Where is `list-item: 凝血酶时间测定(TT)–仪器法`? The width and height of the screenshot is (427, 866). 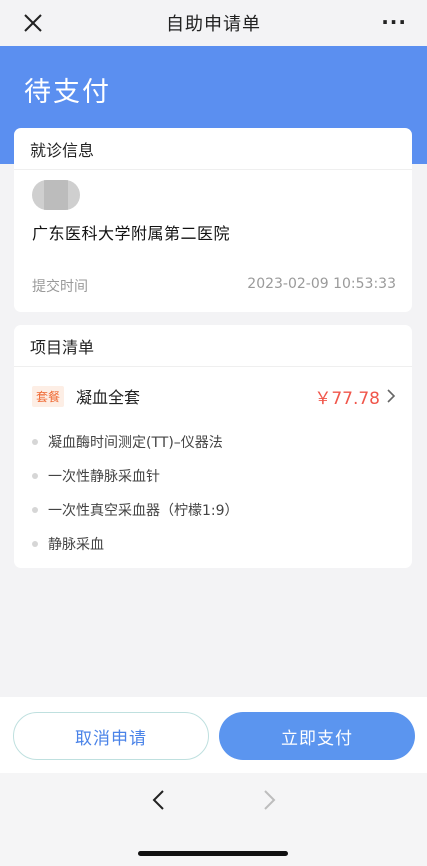 list-item: 凝血酶时间测定(TT)–仪器法 is located at coordinates (135, 442).